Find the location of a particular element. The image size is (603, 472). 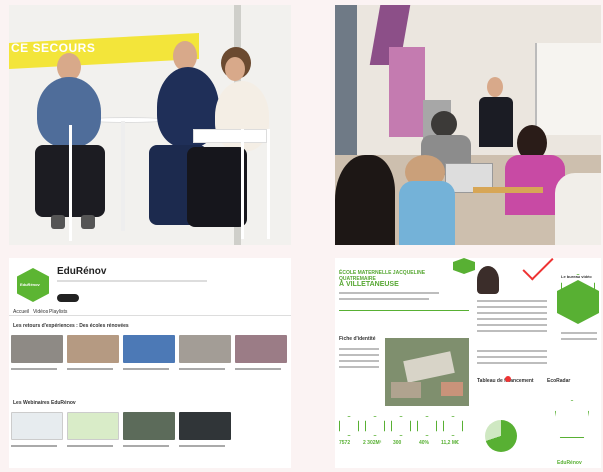

ecoradar-chart-icon is located at coordinates (572, 419).